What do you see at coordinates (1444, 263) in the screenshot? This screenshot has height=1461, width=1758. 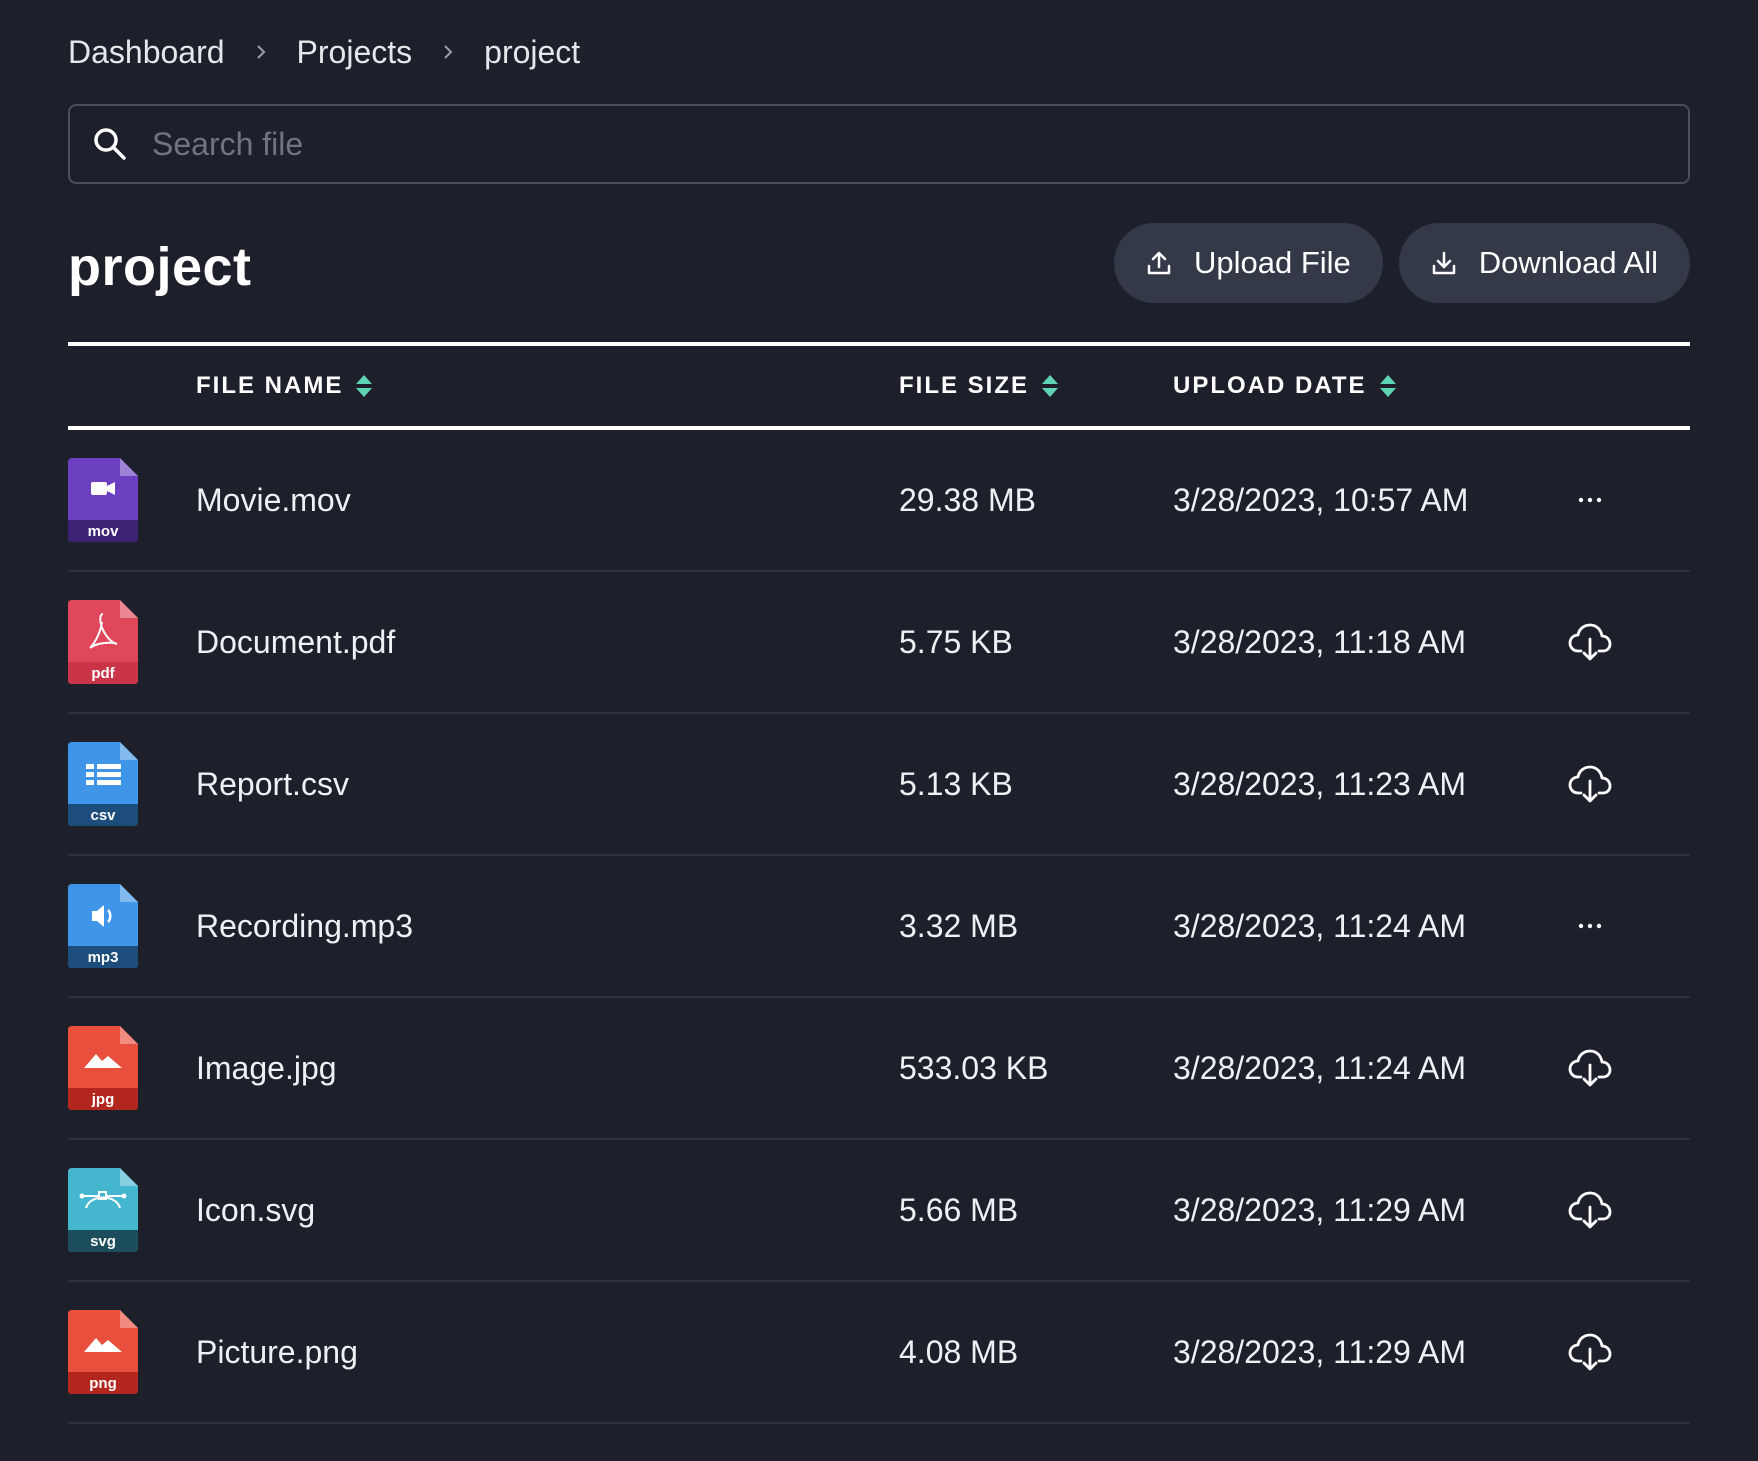 I see `download-icon` at bounding box center [1444, 263].